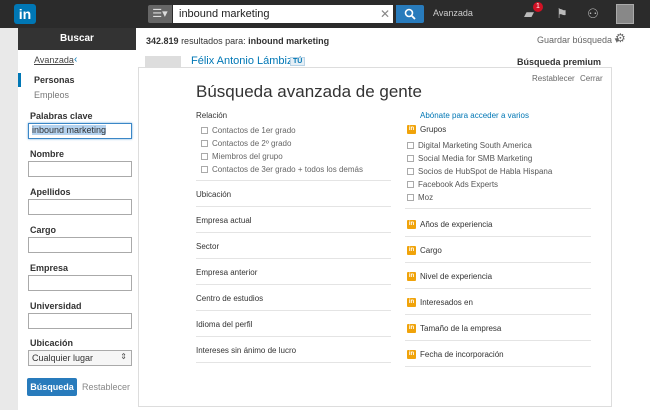 The image size is (650, 410). Describe the element at coordinates (54, 80) in the screenshot. I see `type-people: Personas` at that location.